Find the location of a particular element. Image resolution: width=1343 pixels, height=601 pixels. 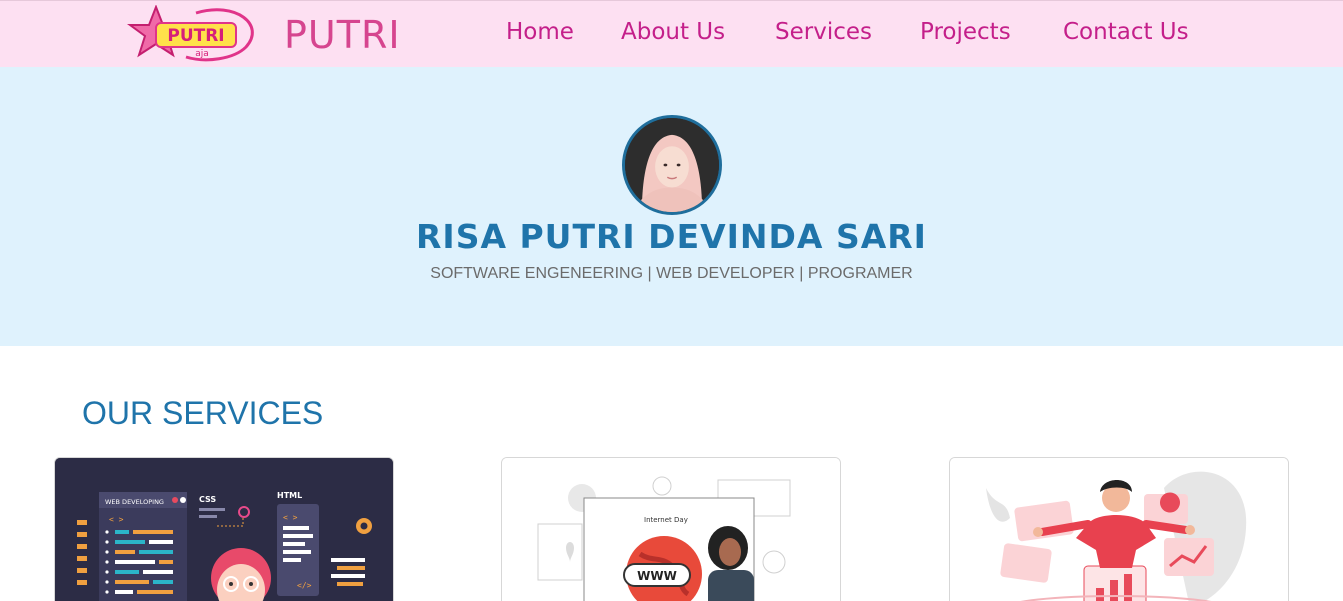

service-card-web-developing: WEB DEVELOPING < > CSS HTML < > </> is located at coordinates (224, 529).